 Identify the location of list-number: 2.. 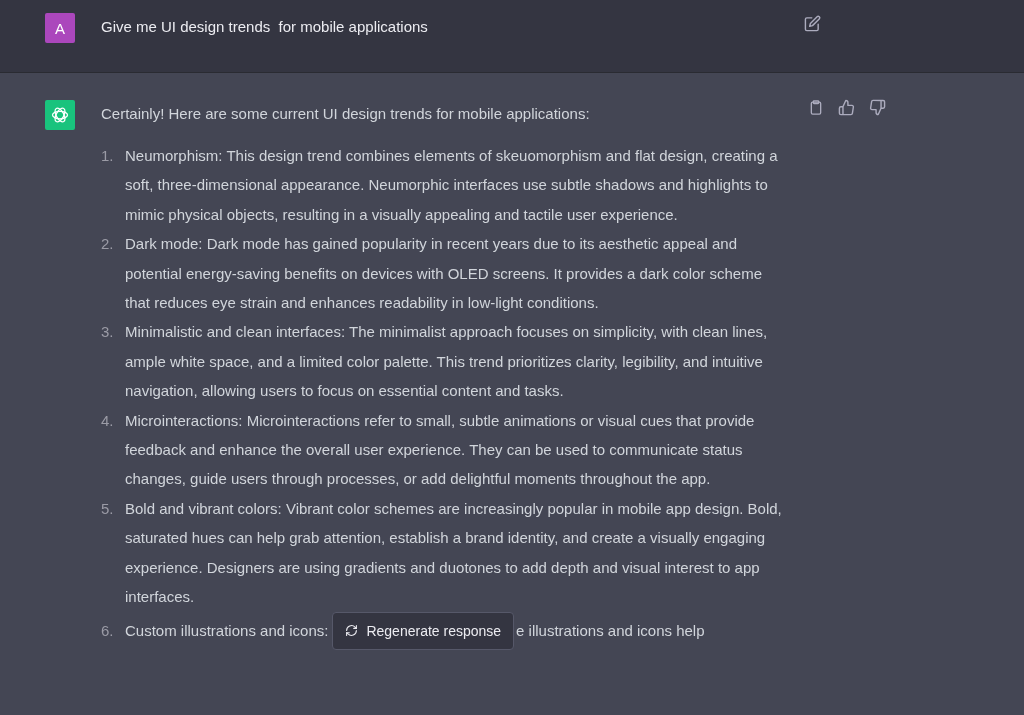
(108, 244).